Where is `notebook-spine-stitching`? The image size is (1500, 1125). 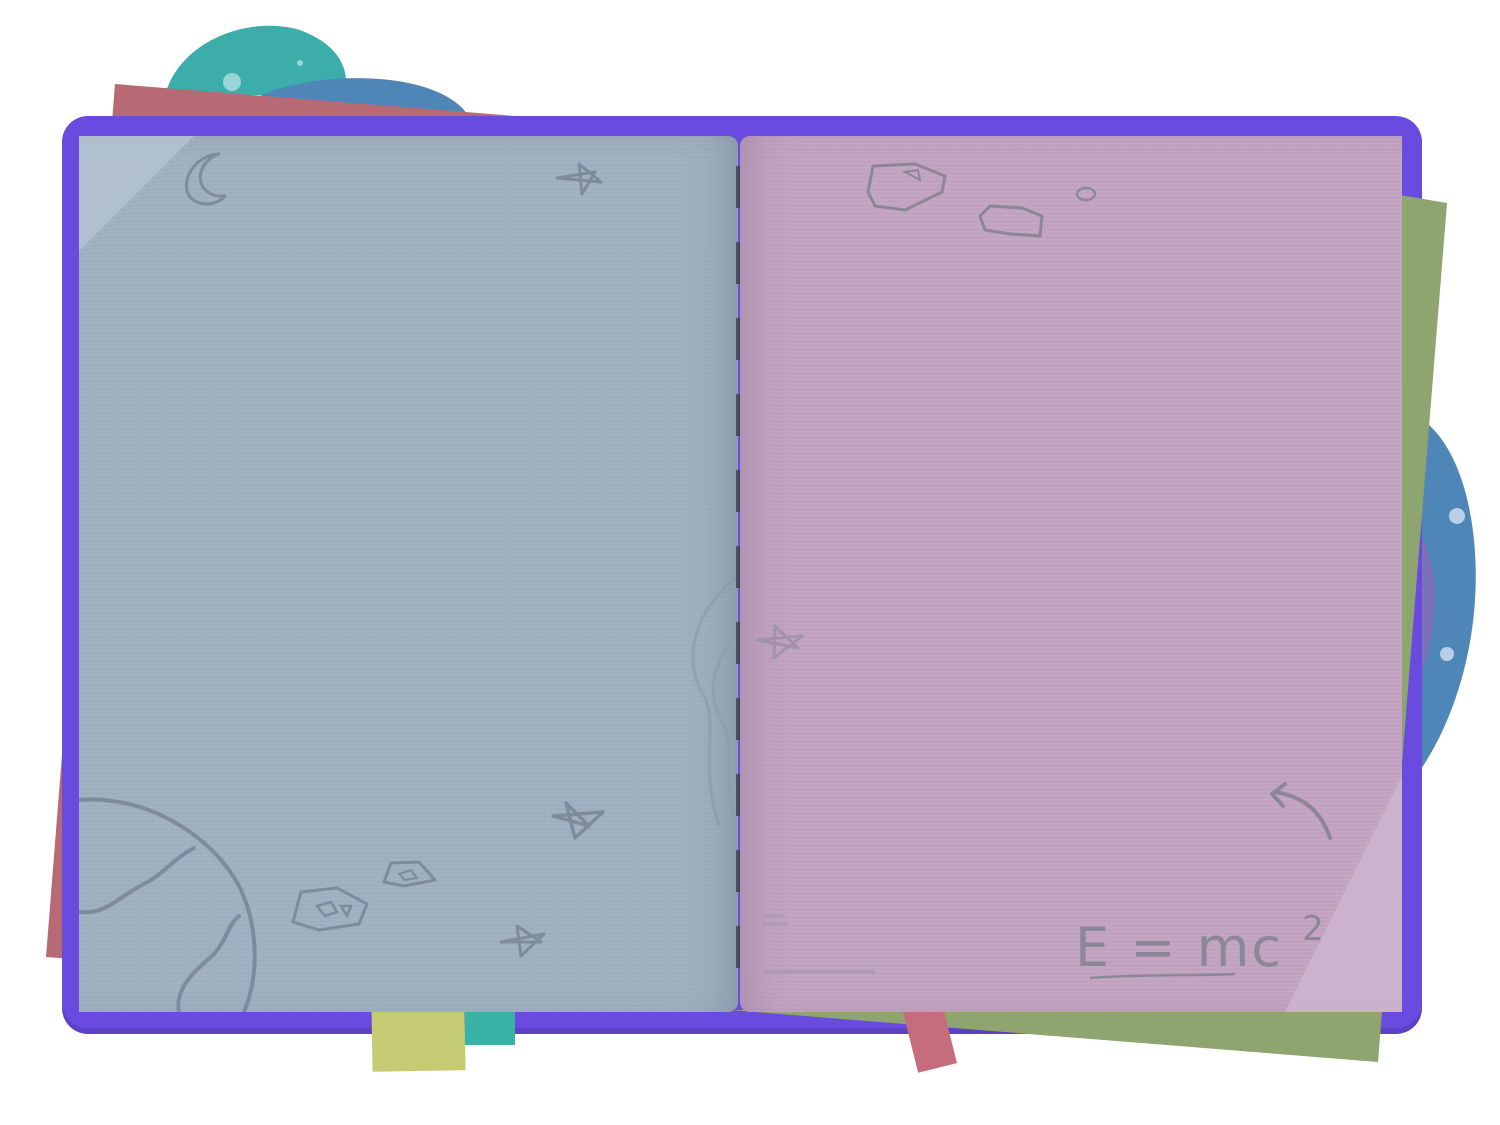
notebook-spine-stitching is located at coordinates (738, 581).